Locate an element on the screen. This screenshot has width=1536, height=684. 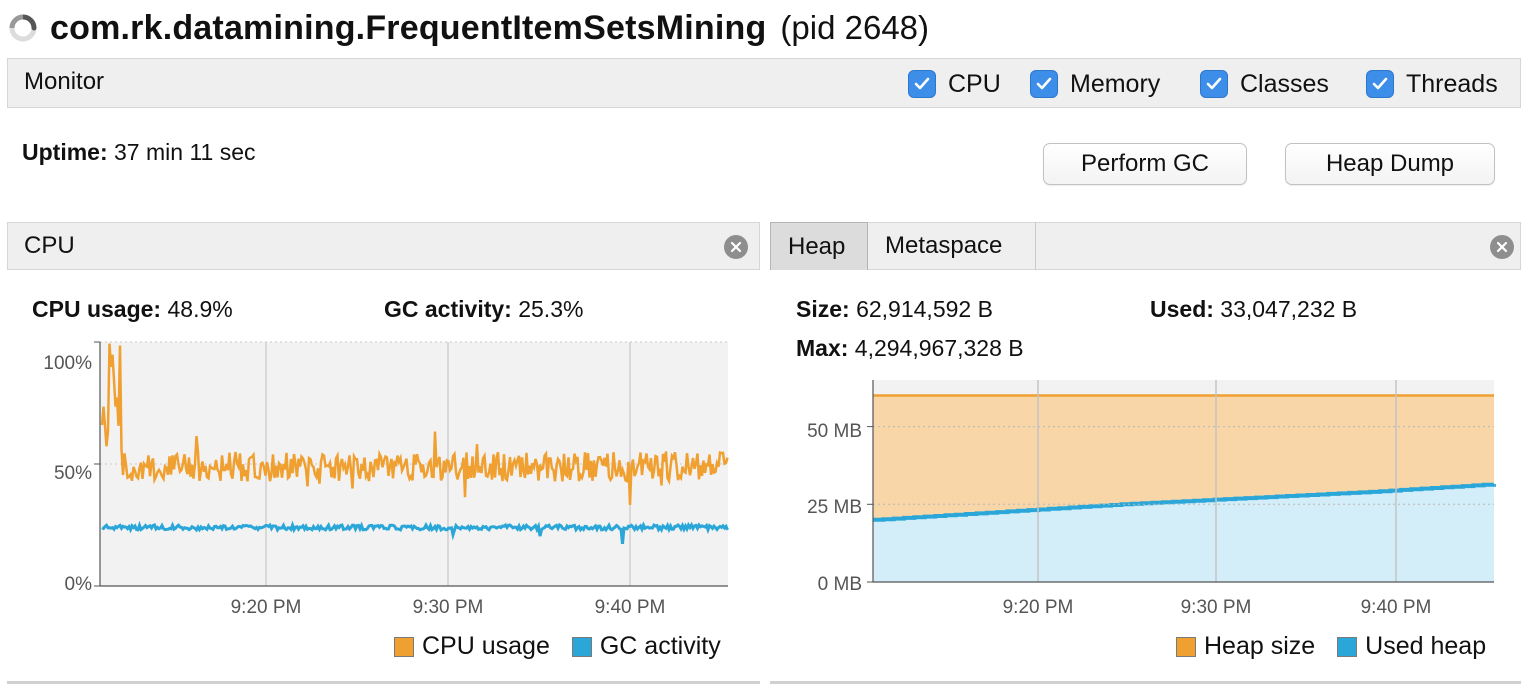
tab-metaspace: Metaspace is located at coordinates (952, 246).